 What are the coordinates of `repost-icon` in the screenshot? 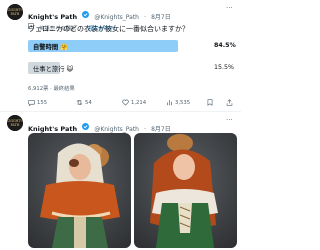 It's located at (79, 102).